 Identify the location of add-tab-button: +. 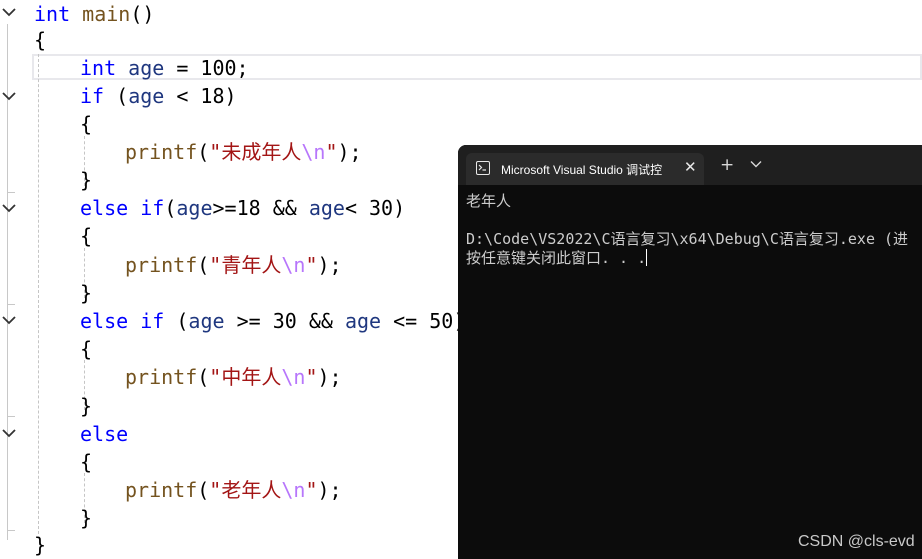
(727, 165).